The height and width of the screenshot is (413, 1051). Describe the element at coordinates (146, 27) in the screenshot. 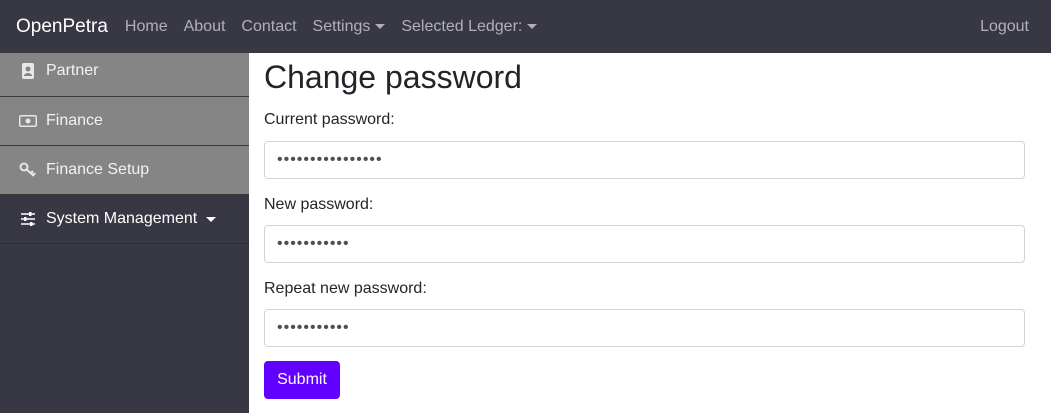

I see `nav-home: Home` at that location.